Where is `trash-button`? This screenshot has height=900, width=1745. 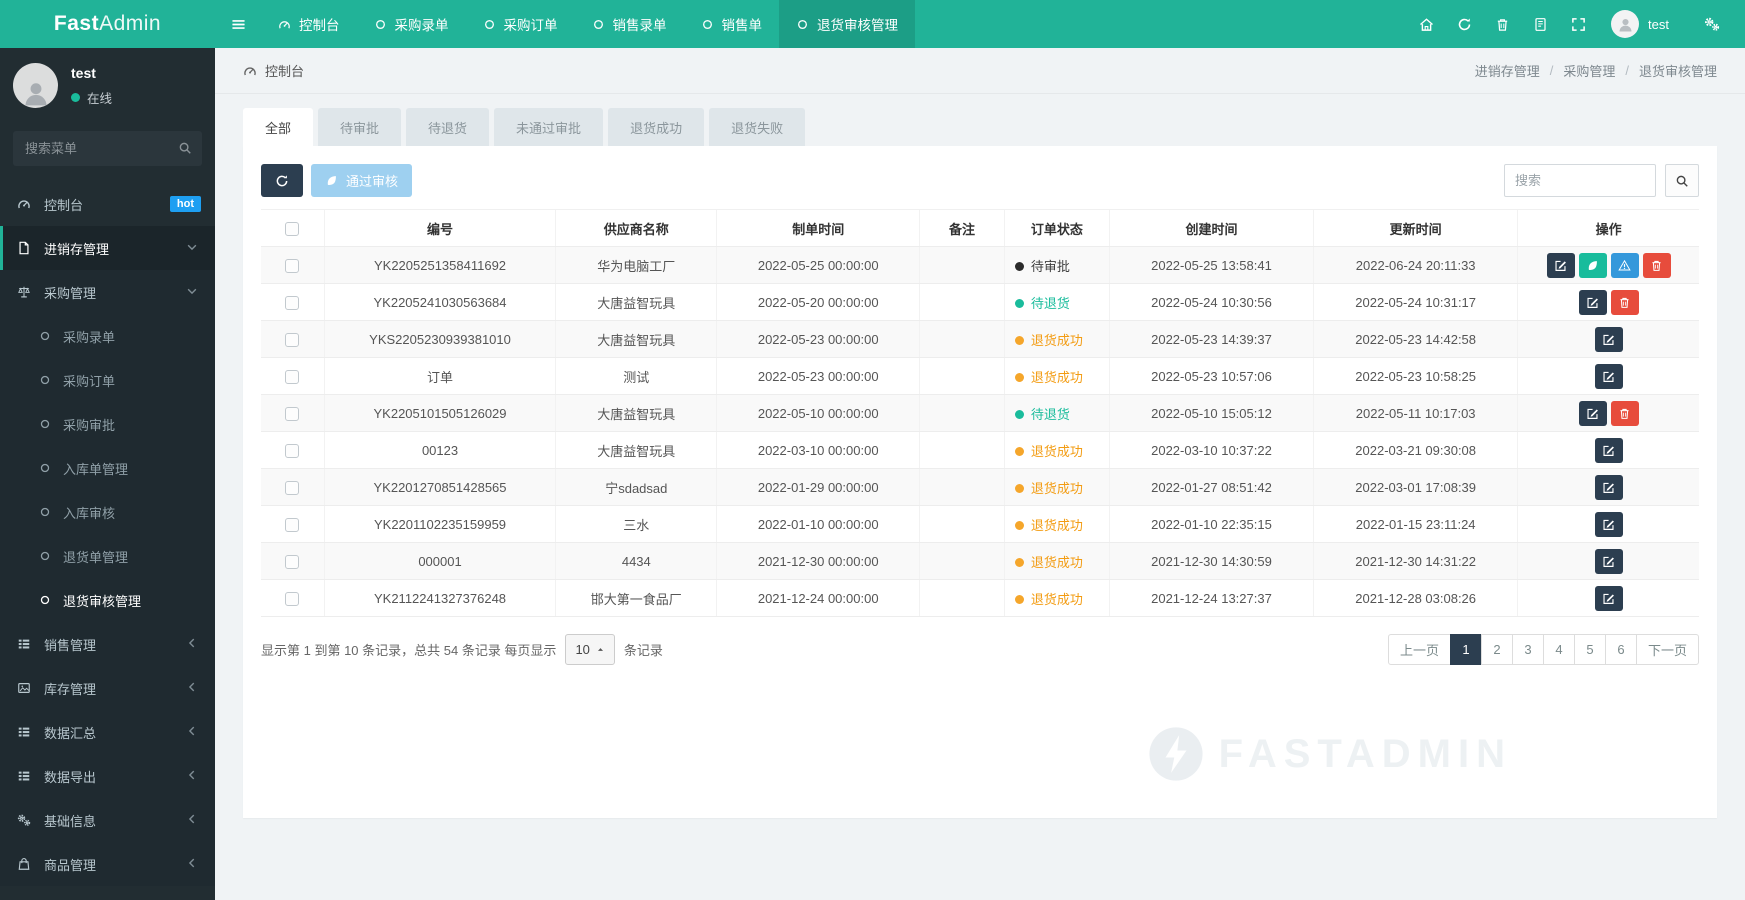
trash-button is located at coordinates (1502, 24).